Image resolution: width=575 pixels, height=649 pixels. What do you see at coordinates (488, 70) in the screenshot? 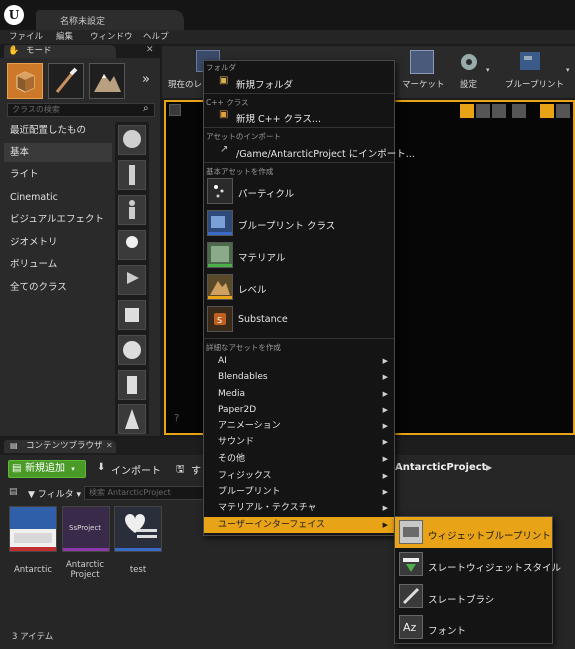
I see `settings-dropdown-icon: ▾` at bounding box center [488, 70].